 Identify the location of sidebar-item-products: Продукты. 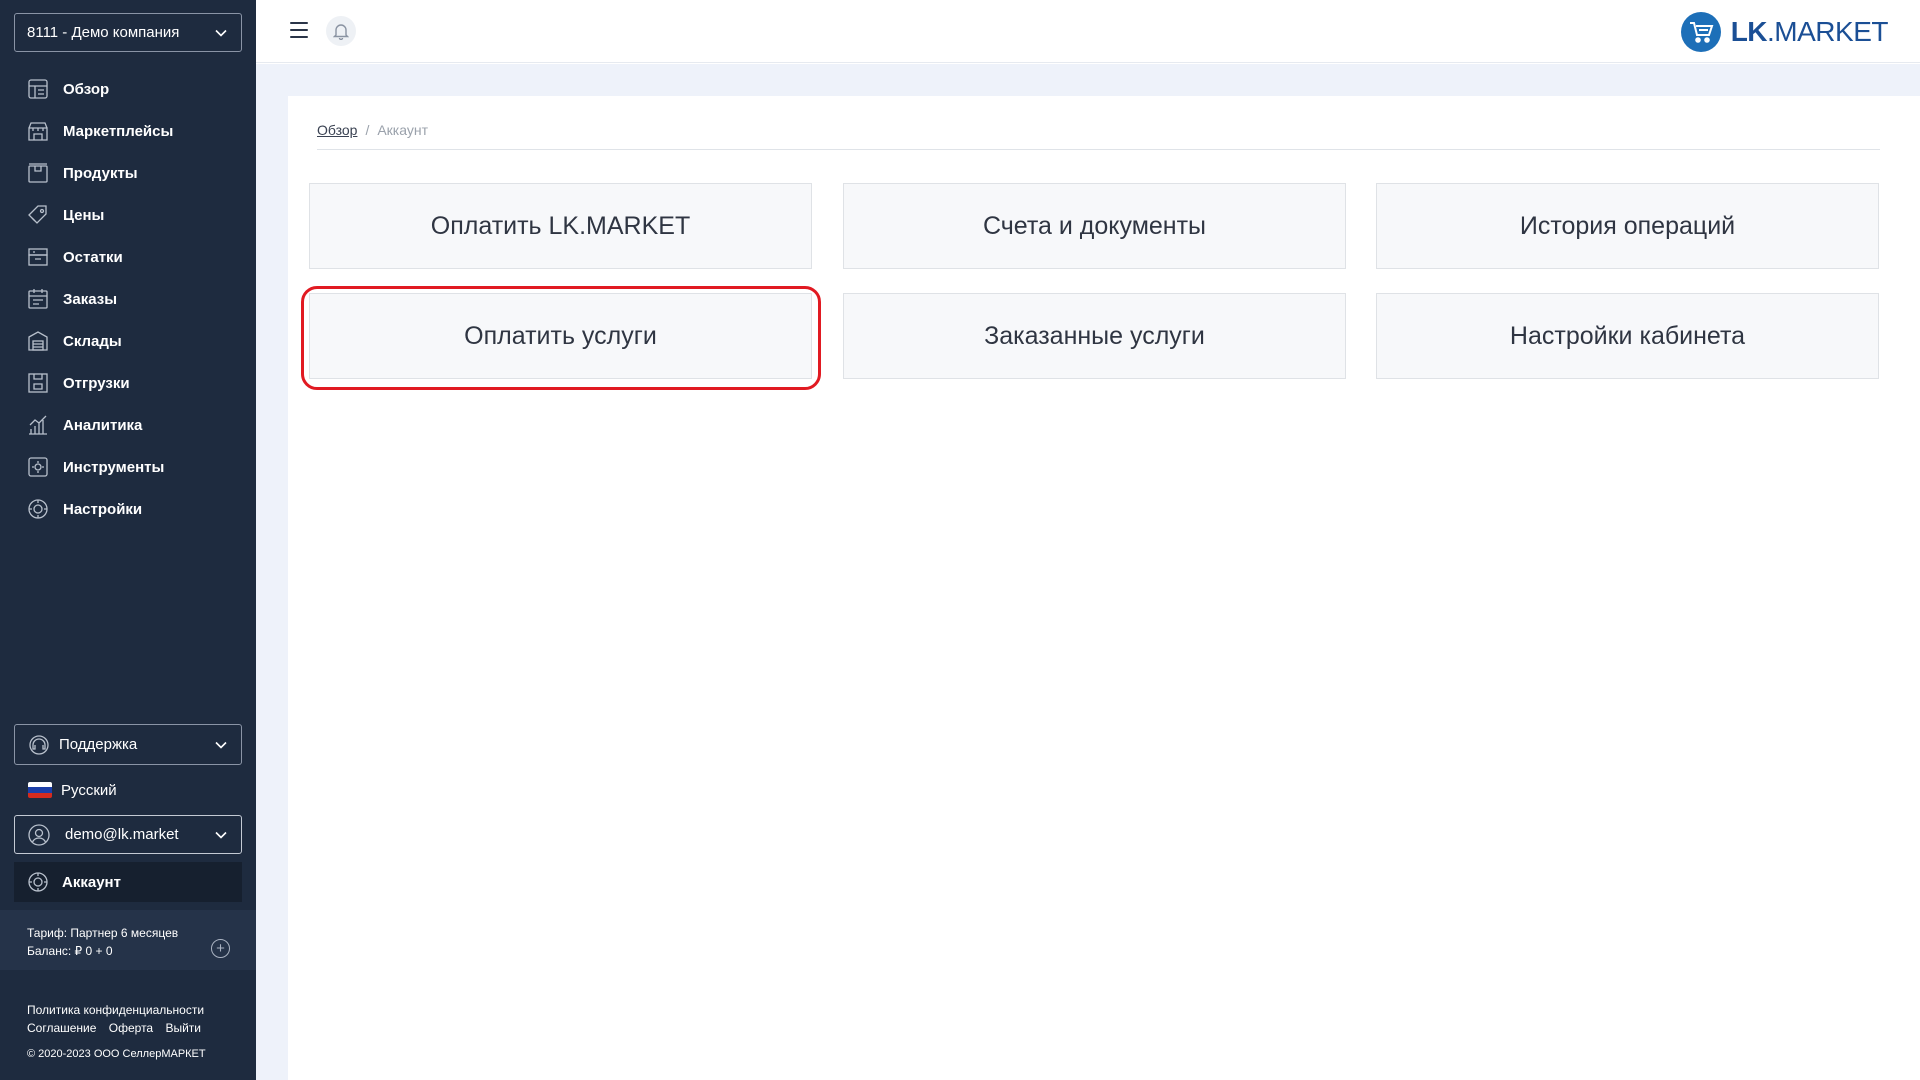
(128, 173).